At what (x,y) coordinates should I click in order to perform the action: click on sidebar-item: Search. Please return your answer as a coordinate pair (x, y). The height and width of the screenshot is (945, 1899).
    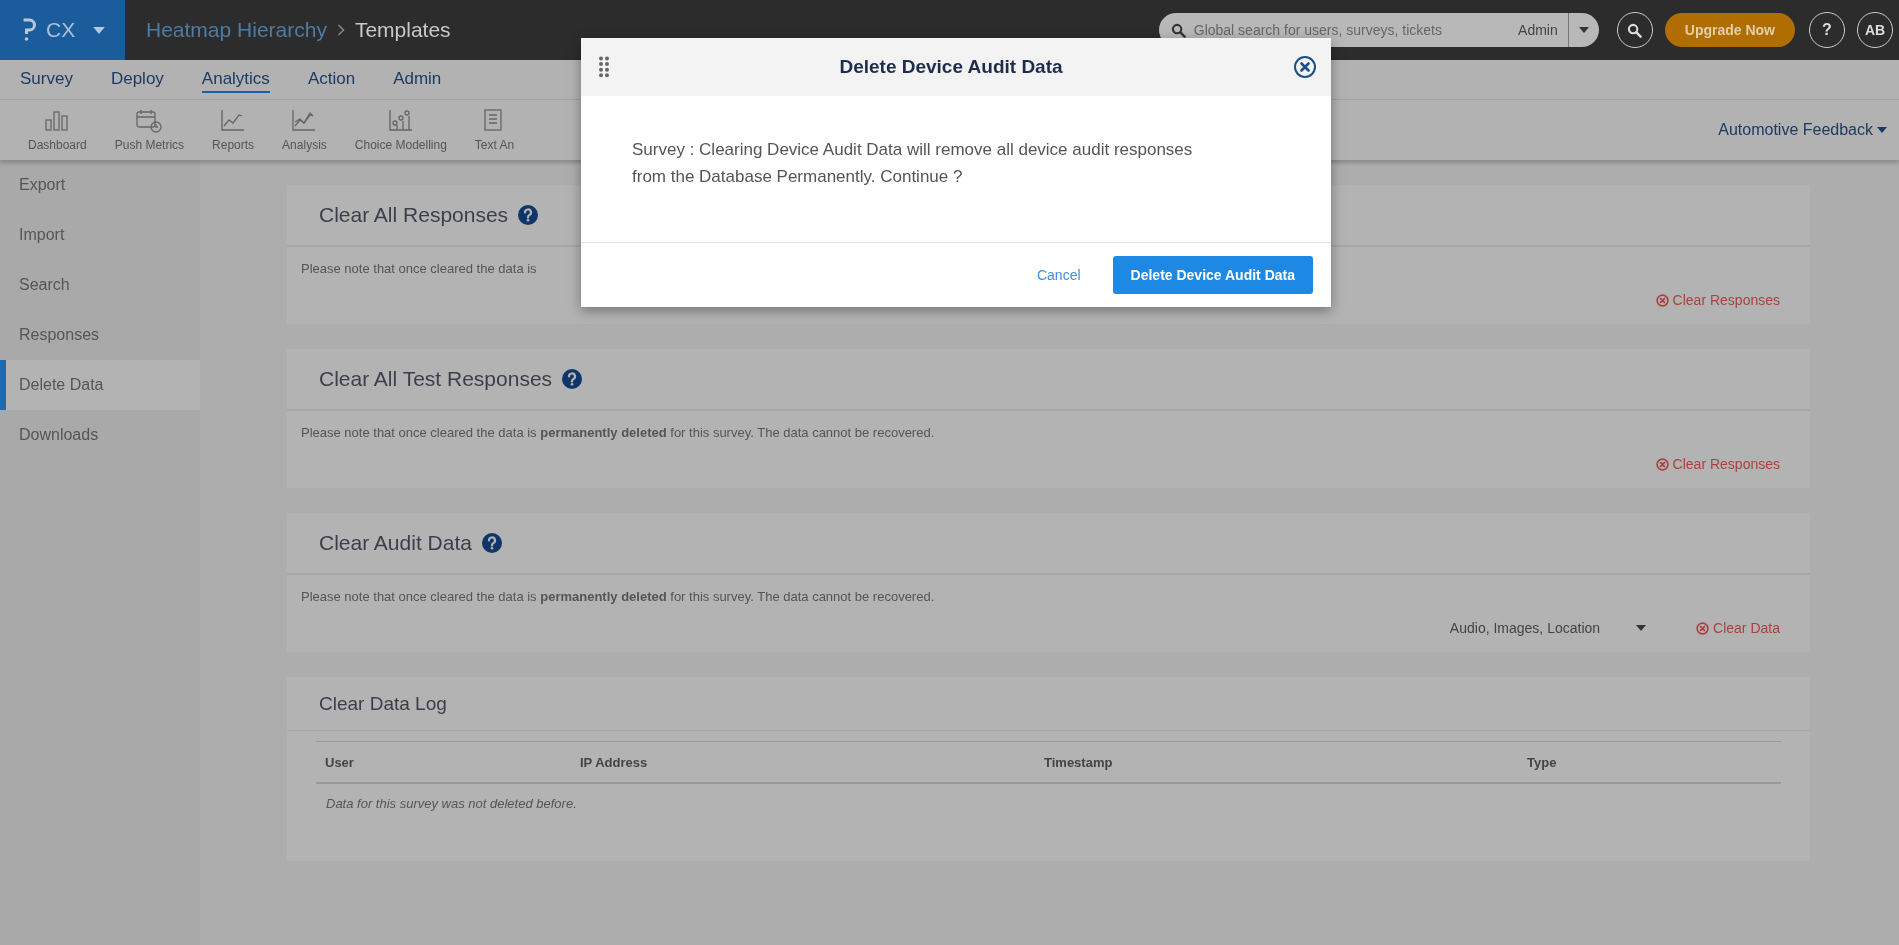
    Looking at the image, I should click on (100, 285).